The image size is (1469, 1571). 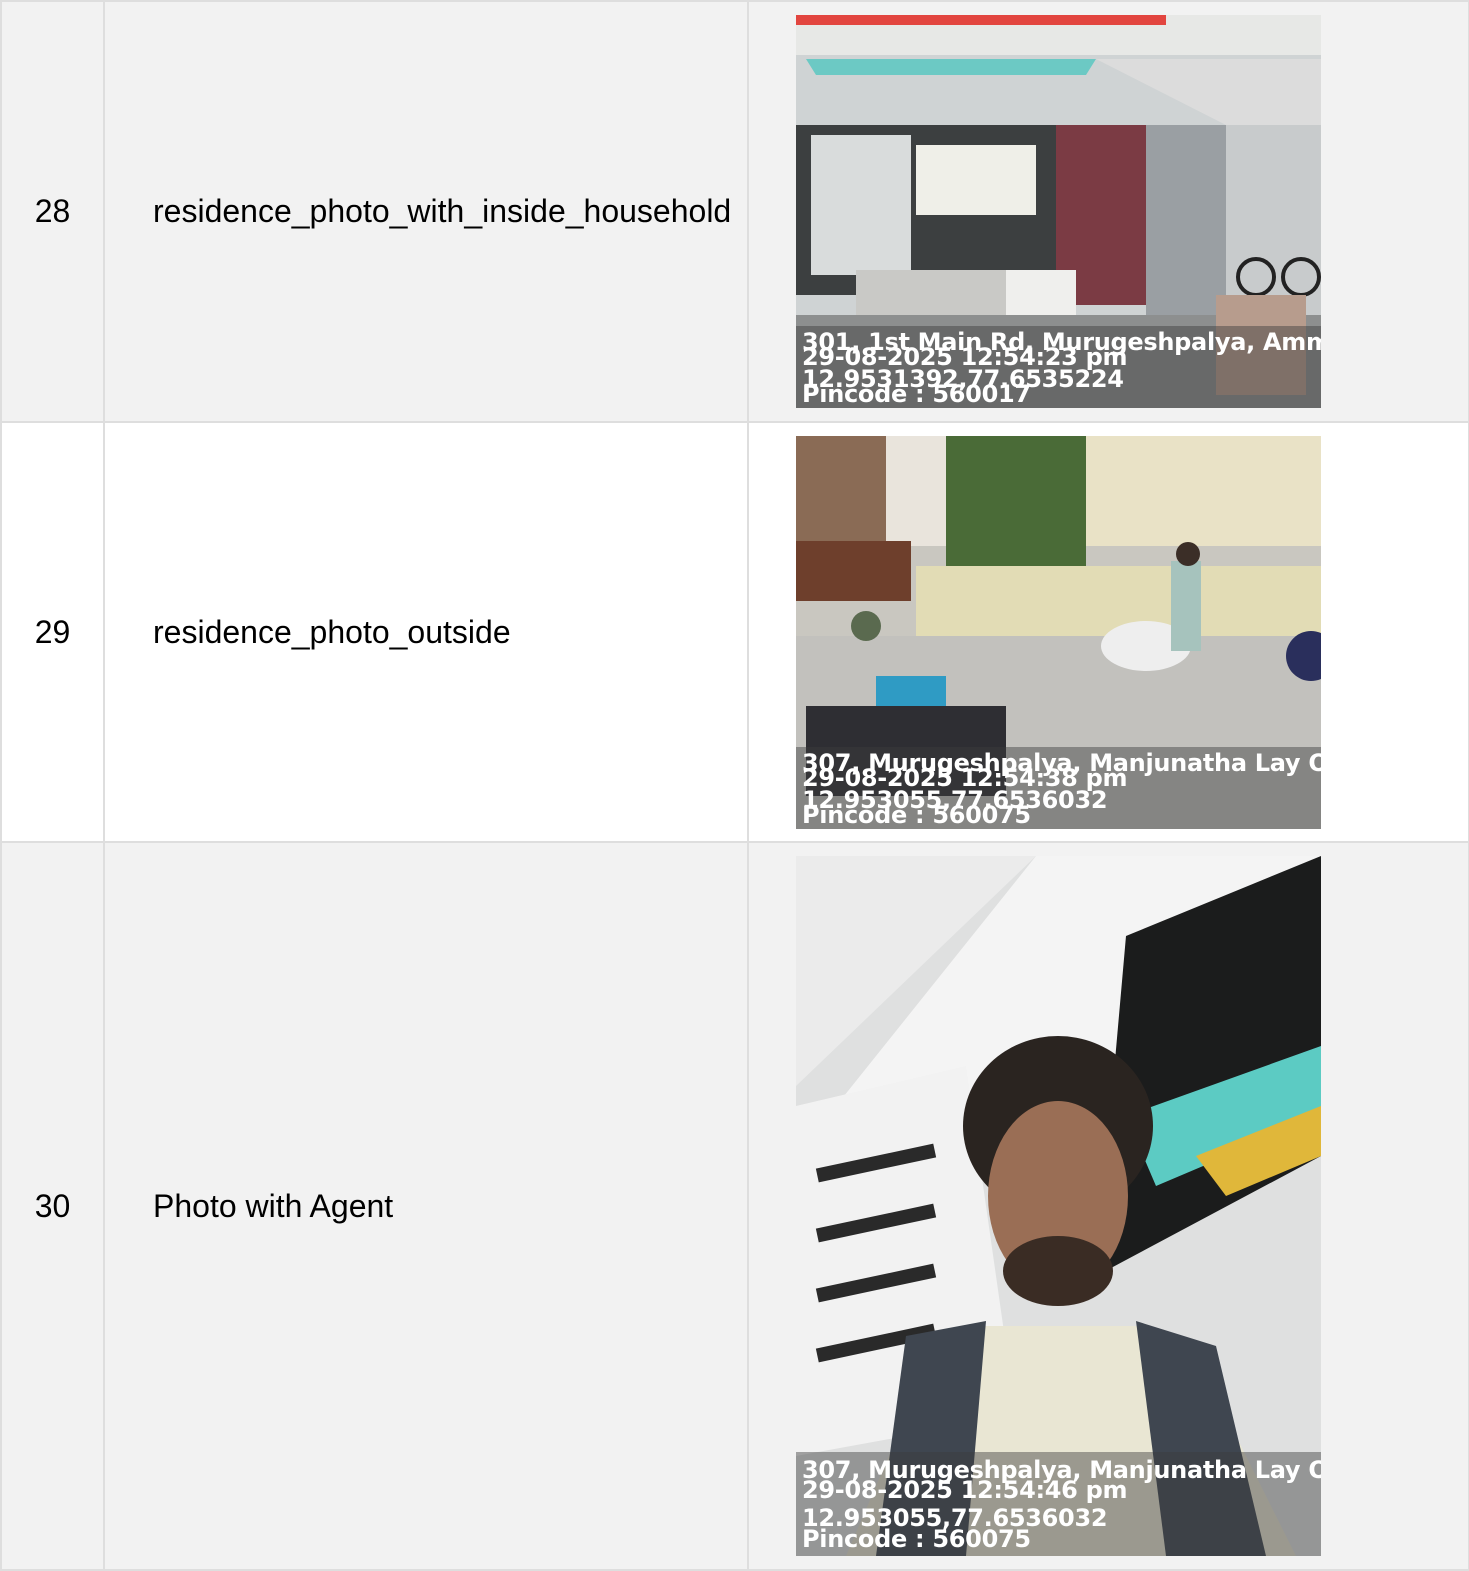 I want to click on stamp-datetime: 29-08-2025 12:54:46 pm, so click(x=965, y=1490).